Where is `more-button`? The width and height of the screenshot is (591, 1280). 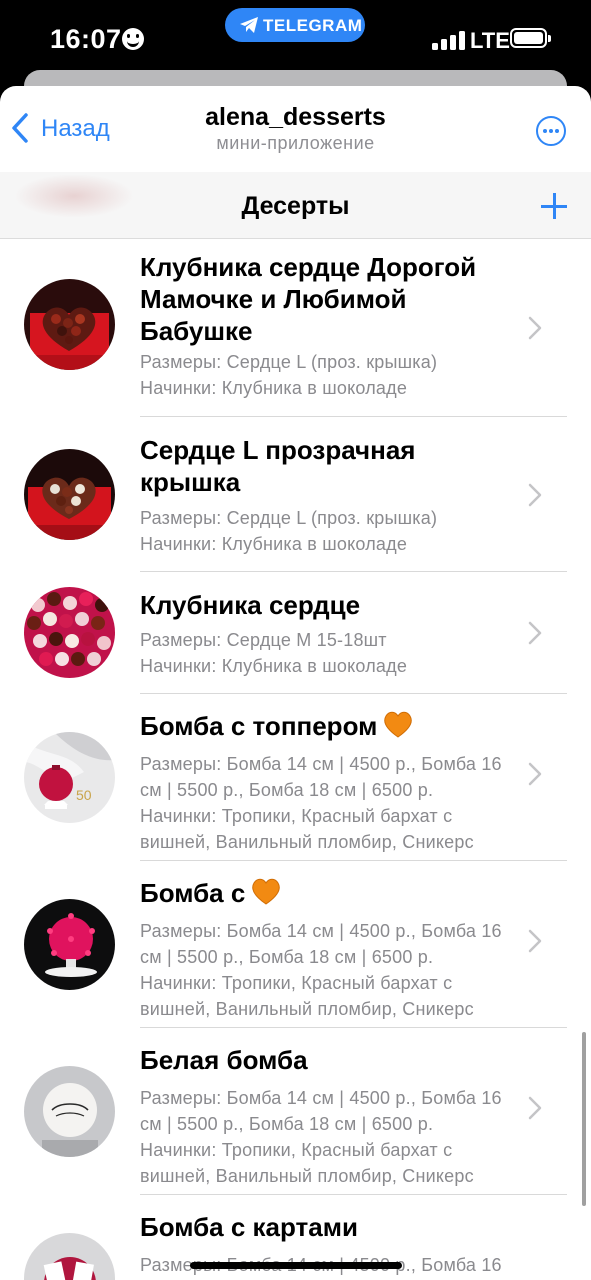 more-button is located at coordinates (551, 131).